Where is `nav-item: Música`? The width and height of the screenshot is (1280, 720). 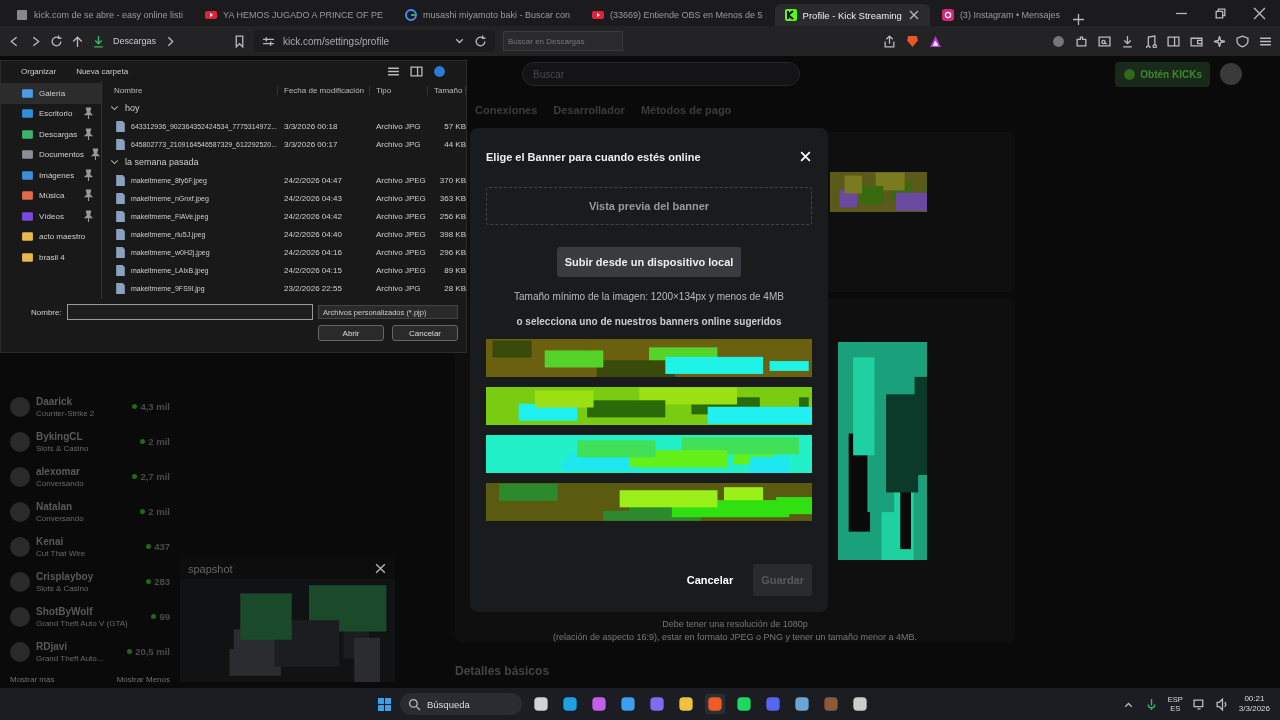
nav-item: Música is located at coordinates (51, 195).